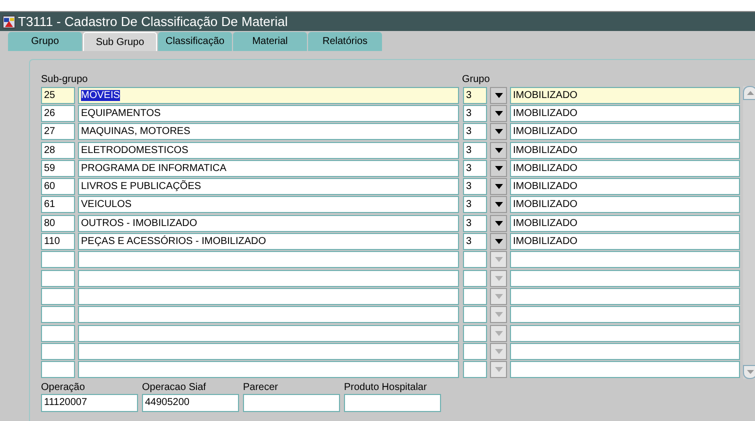 Image resolution: width=755 pixels, height=421 pixels. What do you see at coordinates (261, 387) in the screenshot?
I see `field-label: Parecer` at bounding box center [261, 387].